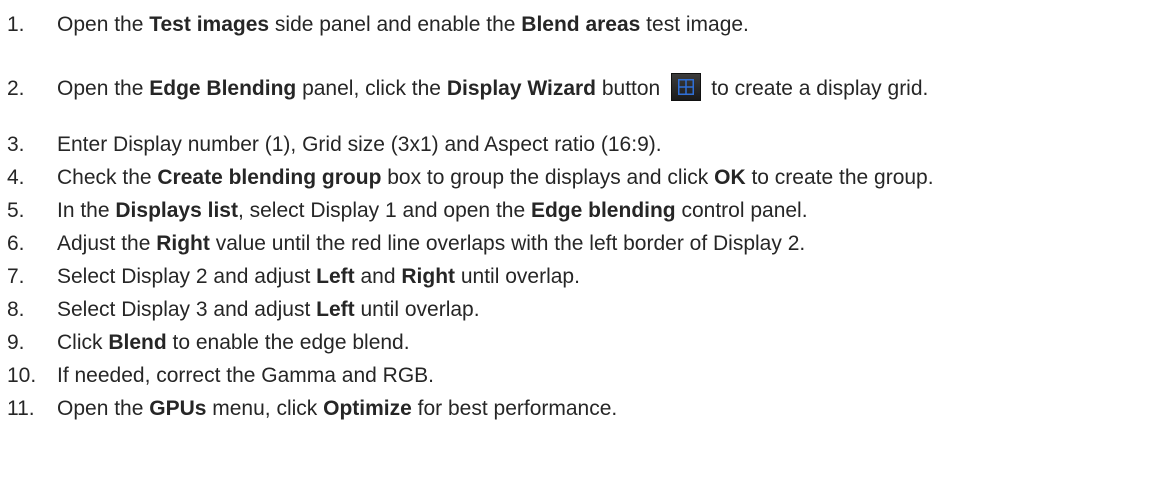  Describe the element at coordinates (16, 210) in the screenshot. I see `step-number: 5.` at that location.